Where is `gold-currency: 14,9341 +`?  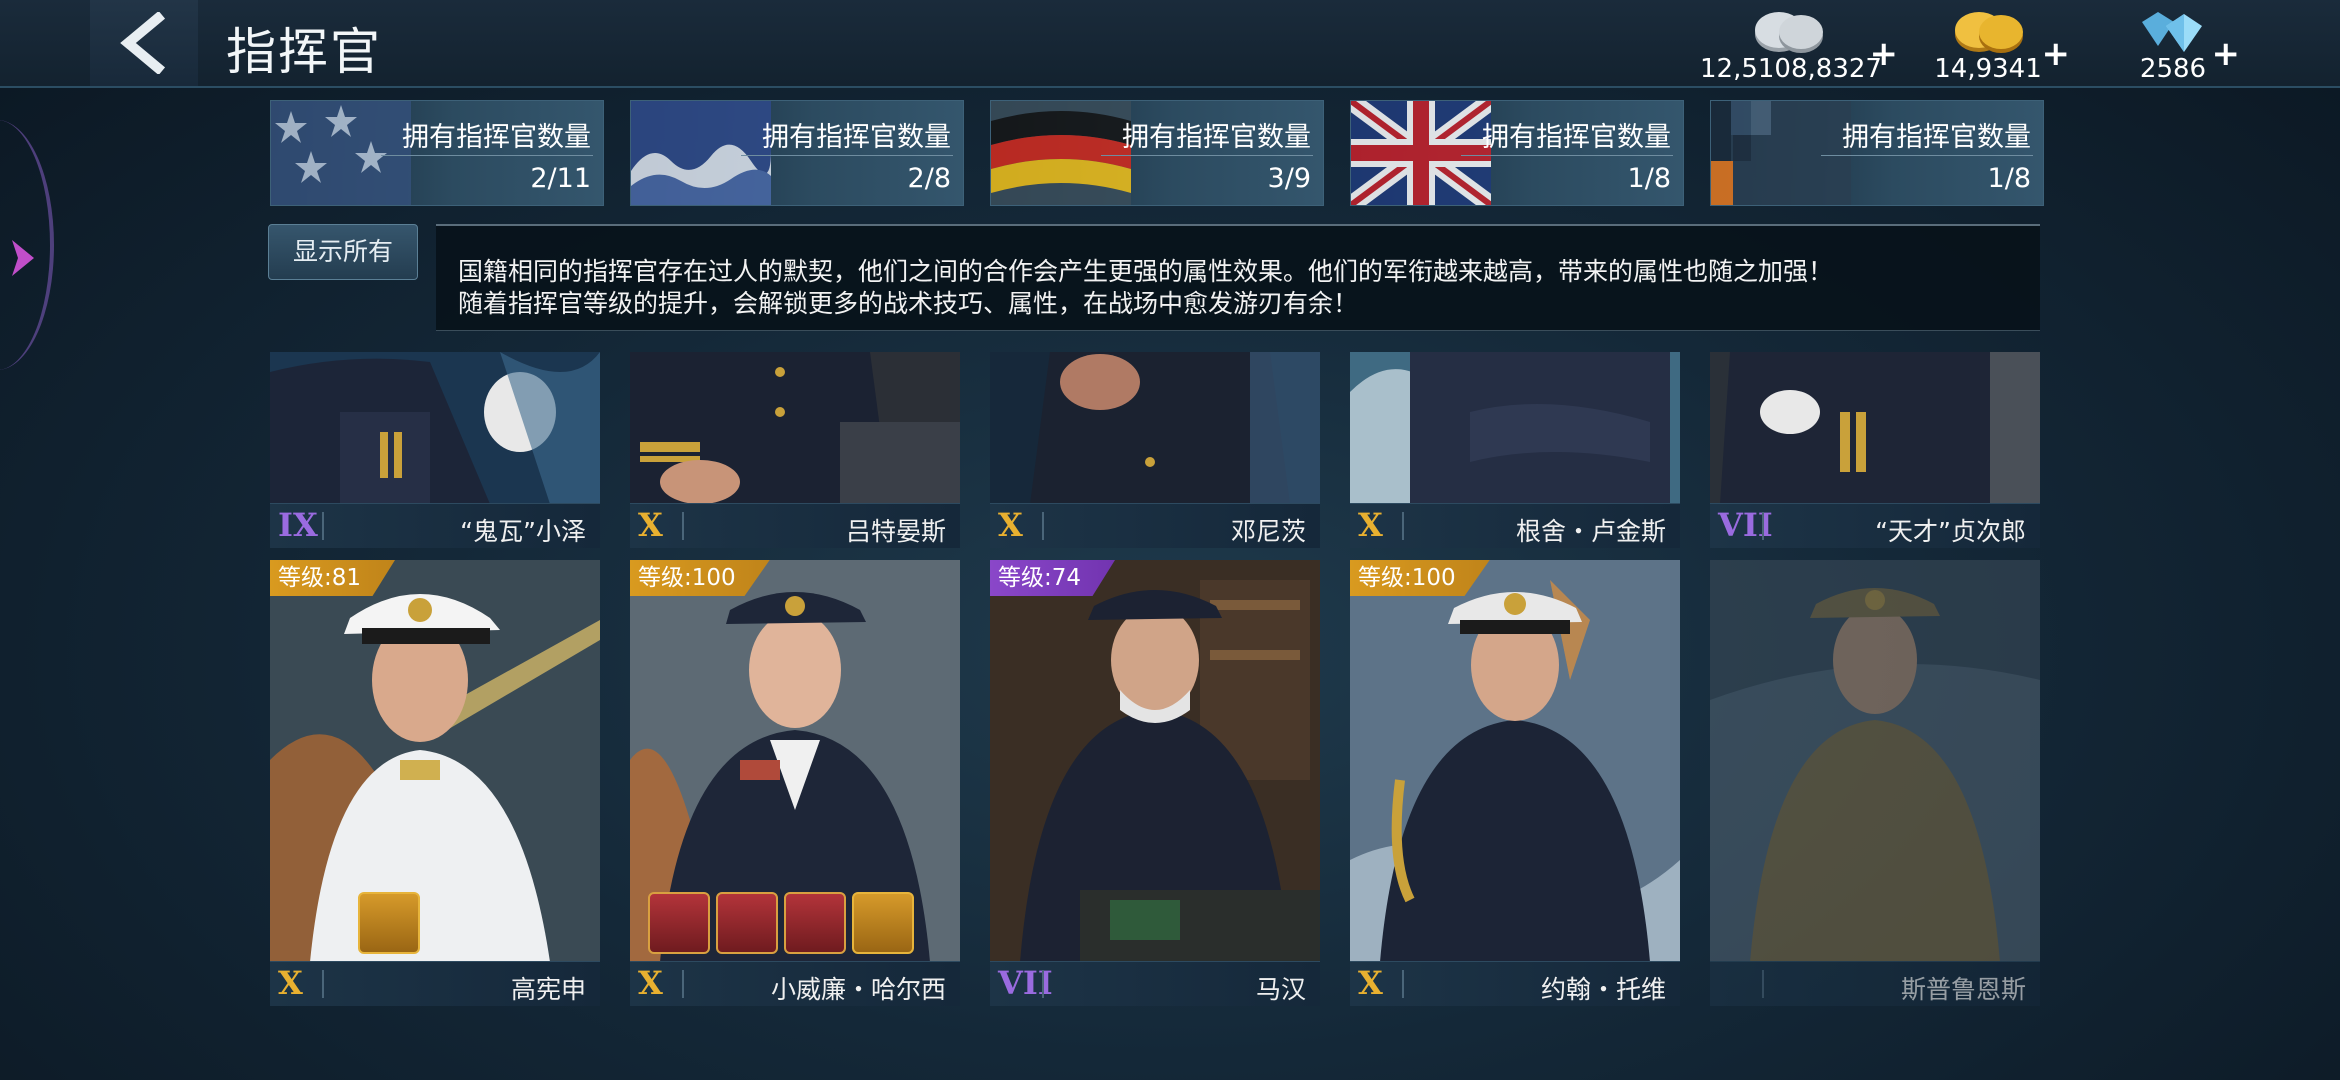 gold-currency: 14,9341 + is located at coordinates (1999, 46).